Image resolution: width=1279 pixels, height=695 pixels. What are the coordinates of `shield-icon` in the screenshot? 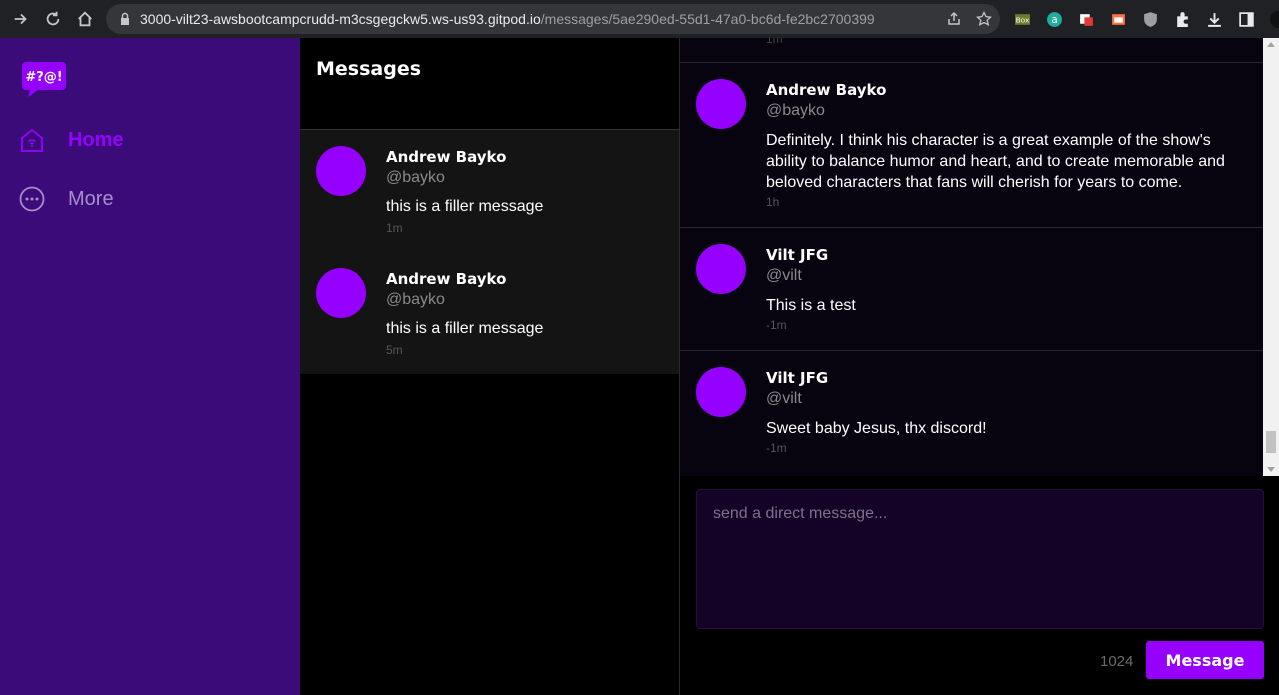 It's located at (1150, 19).